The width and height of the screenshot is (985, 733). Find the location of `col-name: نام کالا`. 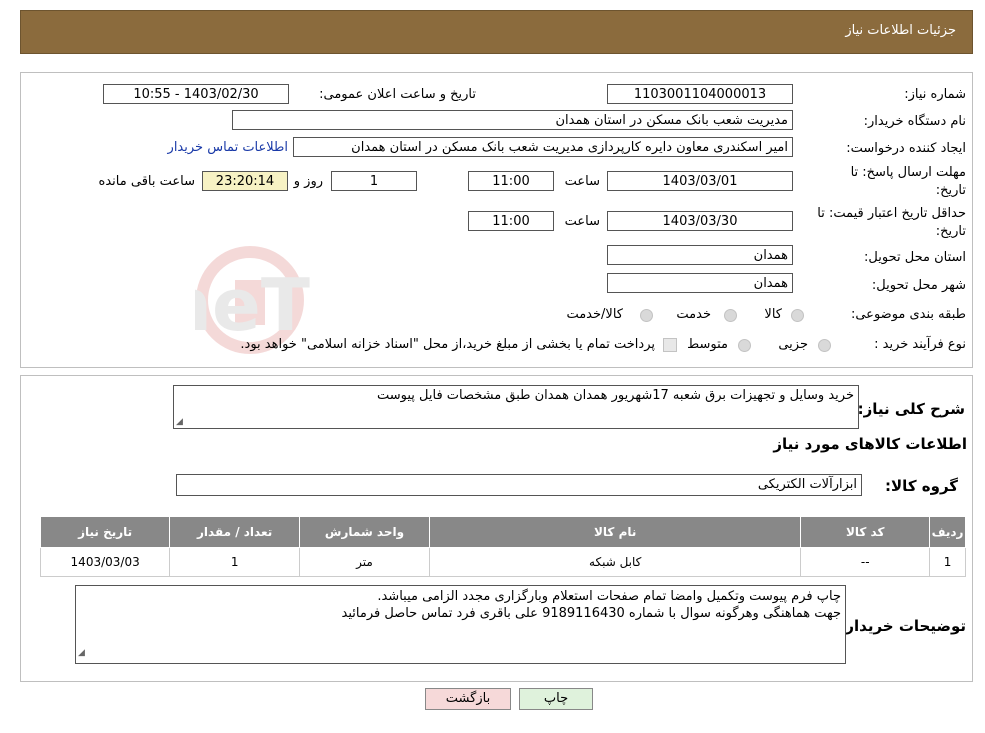

col-name: نام کالا is located at coordinates (615, 532).